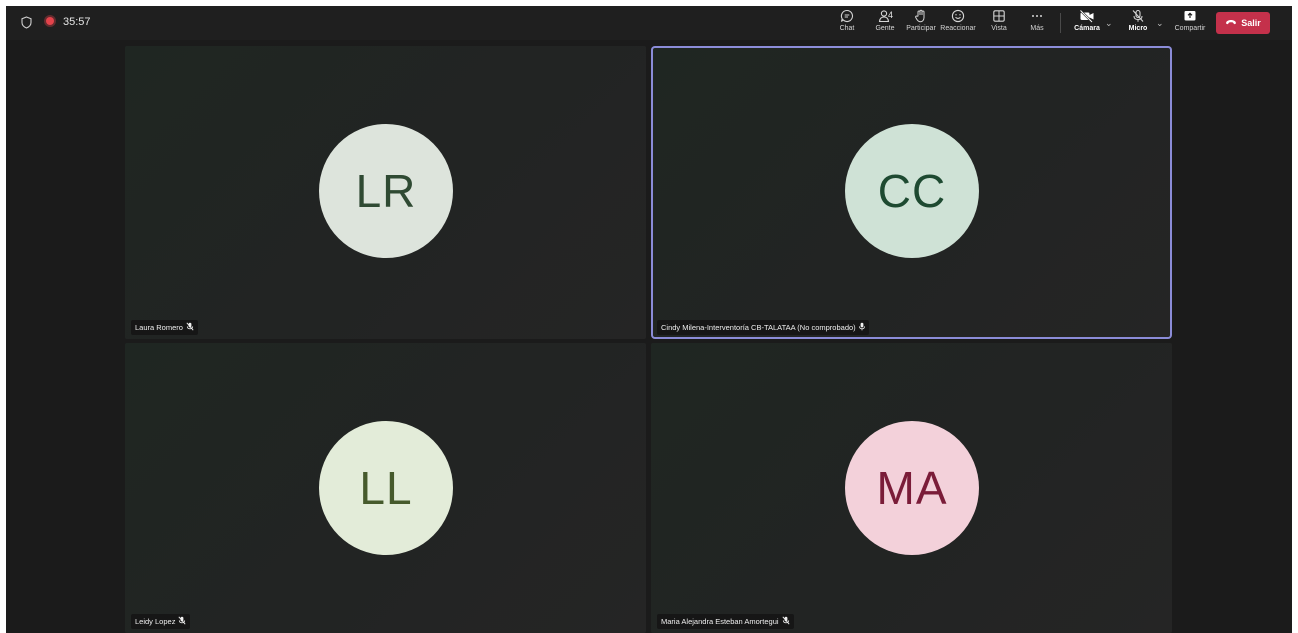 The image size is (1298, 633). I want to click on camera-options-chevron-icon: ⌄, so click(1109, 23).